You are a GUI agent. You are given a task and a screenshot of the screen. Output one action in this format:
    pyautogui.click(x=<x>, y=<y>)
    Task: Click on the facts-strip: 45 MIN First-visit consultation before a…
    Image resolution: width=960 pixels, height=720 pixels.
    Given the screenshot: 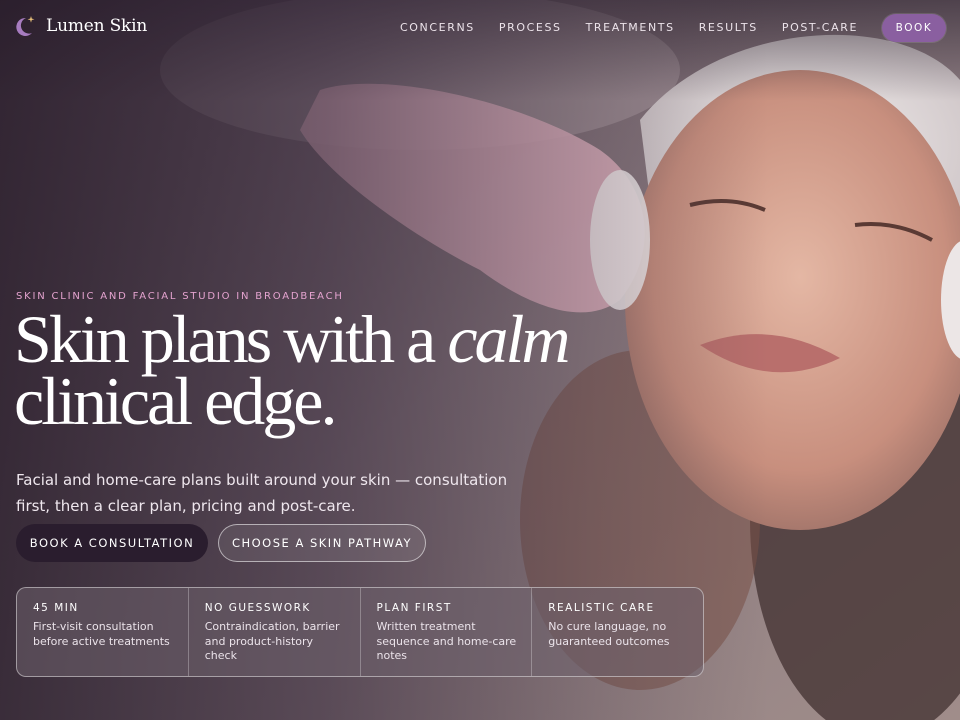 What is the action you would take?
    pyautogui.click(x=360, y=632)
    